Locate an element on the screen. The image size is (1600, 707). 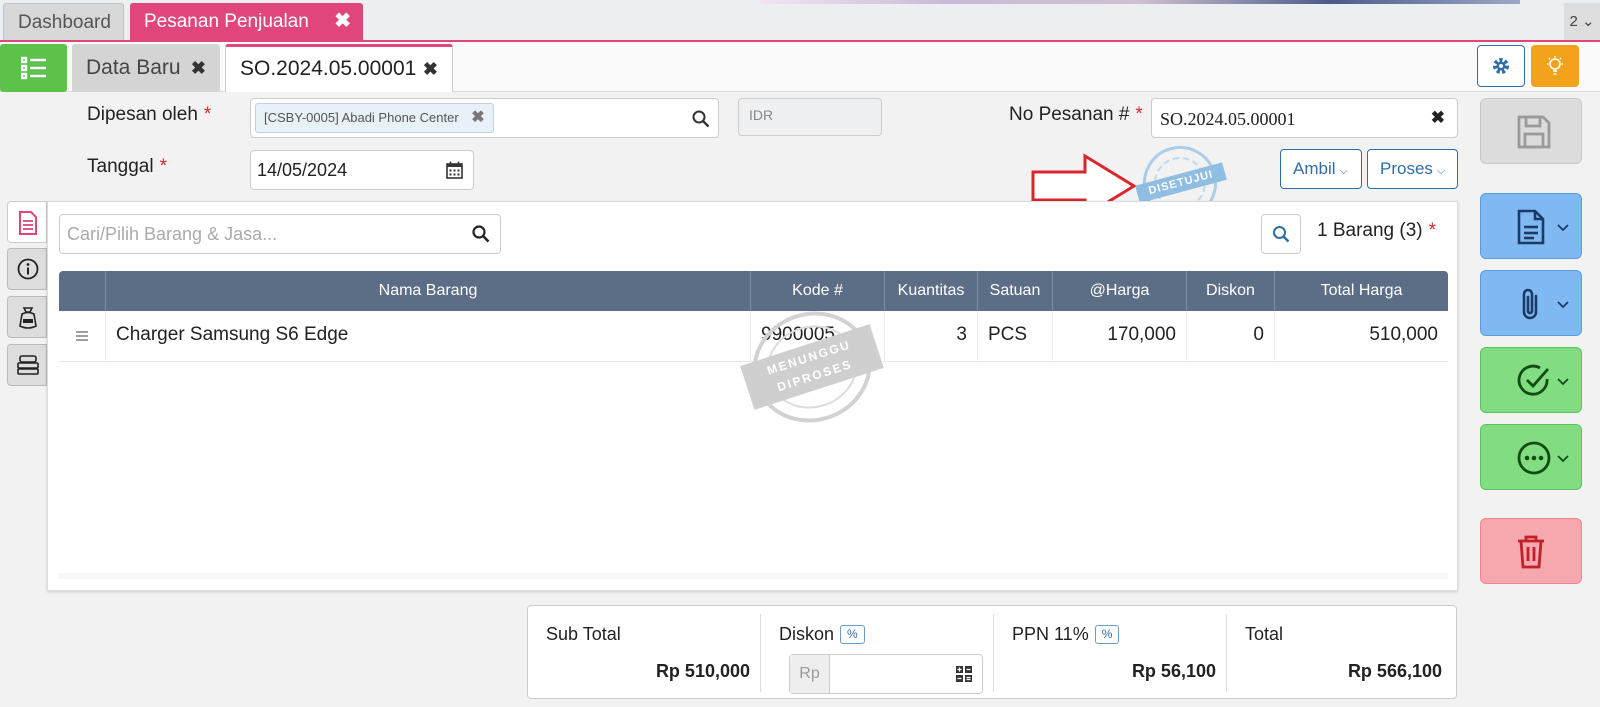
money-icon is located at coordinates (28, 318).